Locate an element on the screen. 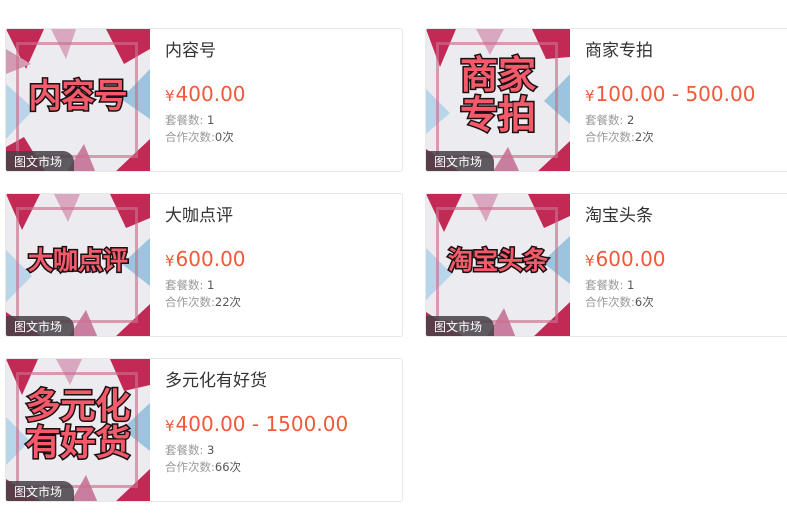  card-thumbnail: 商家 专拍 图文市场 is located at coordinates (498, 100).